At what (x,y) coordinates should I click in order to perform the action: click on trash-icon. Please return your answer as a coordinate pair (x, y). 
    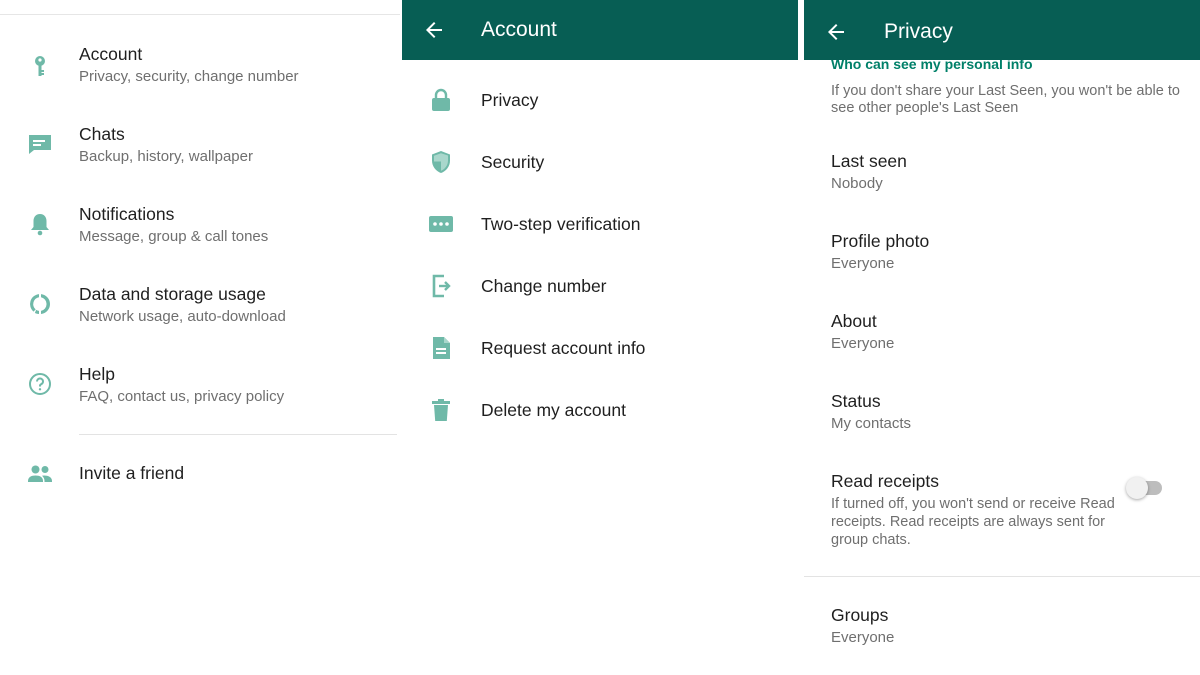
    Looking at the image, I should click on (441, 410).